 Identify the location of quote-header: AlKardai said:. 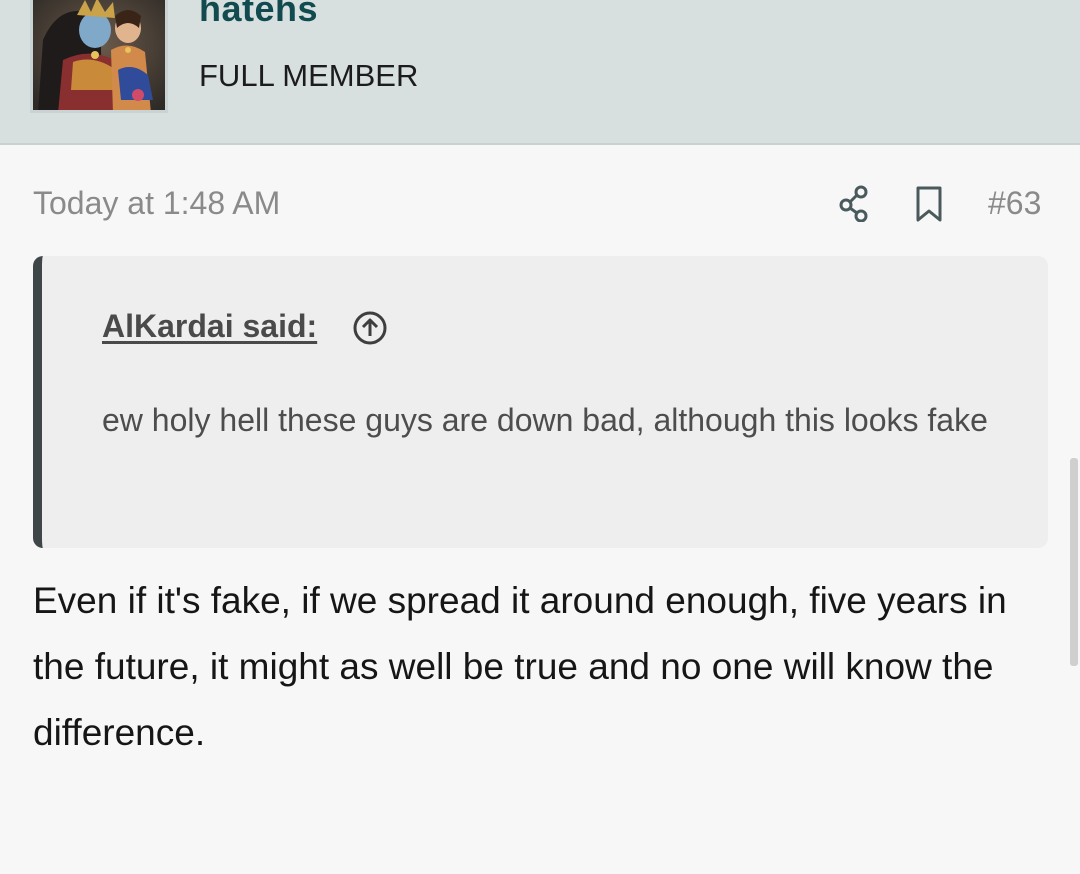
(244, 328).